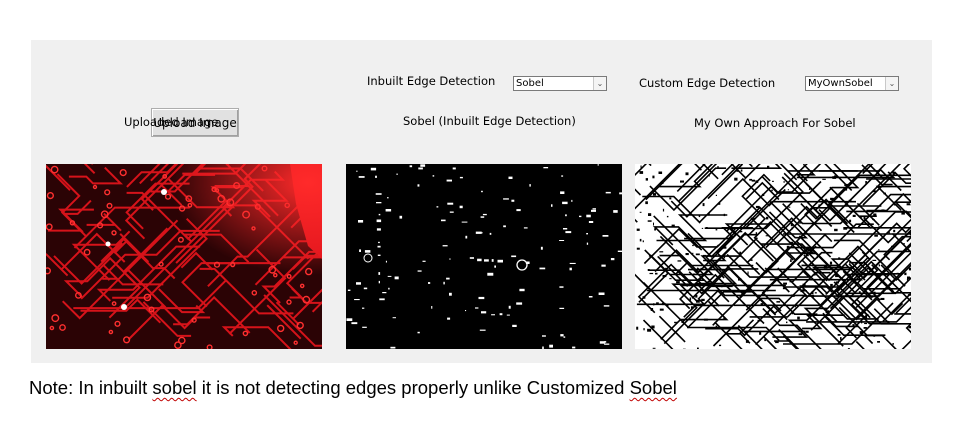  I want to click on inbuilt-edge-detection-label: Inbuilt Edge Detection, so click(431, 81).